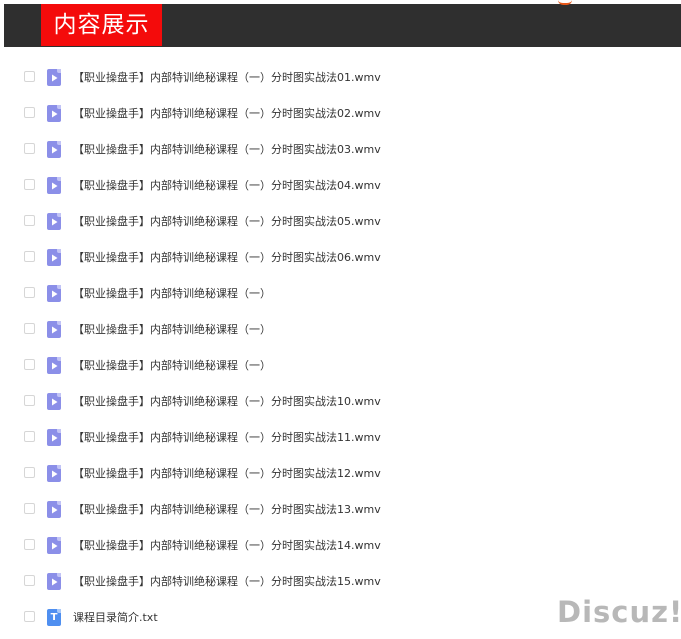 The height and width of the screenshot is (639, 681). I want to click on file-row: 【职业操盘手】内部特训绝秘课程（一）分时图实战法06.wmv, so click(340, 258).